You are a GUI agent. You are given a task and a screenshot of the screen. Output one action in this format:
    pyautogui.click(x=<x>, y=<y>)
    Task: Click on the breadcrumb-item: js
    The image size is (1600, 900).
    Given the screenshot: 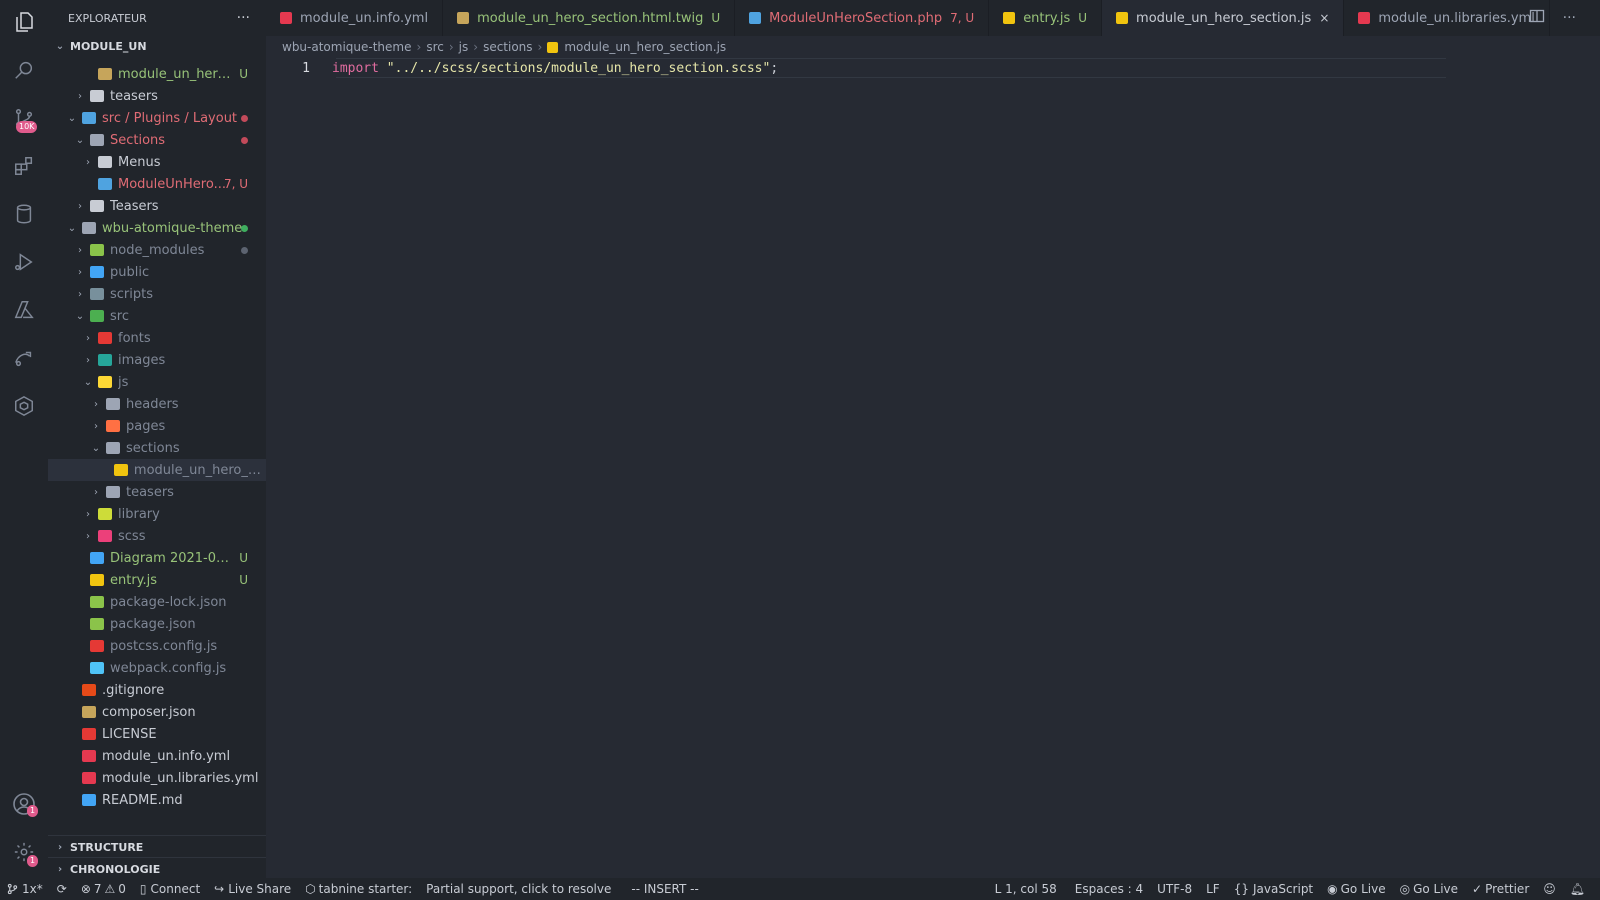 What is the action you would take?
    pyautogui.click(x=464, y=47)
    